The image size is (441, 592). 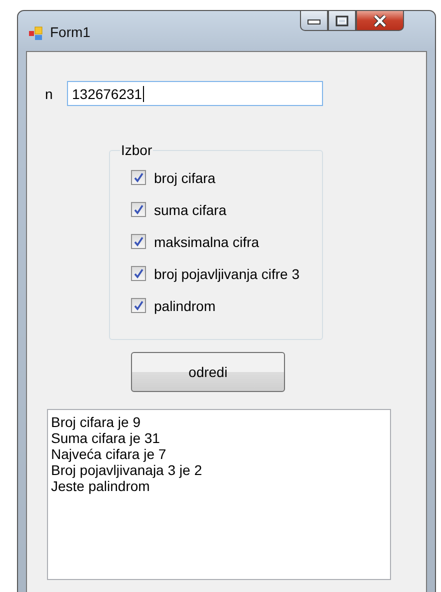 I want to click on window-title: Form1, so click(x=70, y=32).